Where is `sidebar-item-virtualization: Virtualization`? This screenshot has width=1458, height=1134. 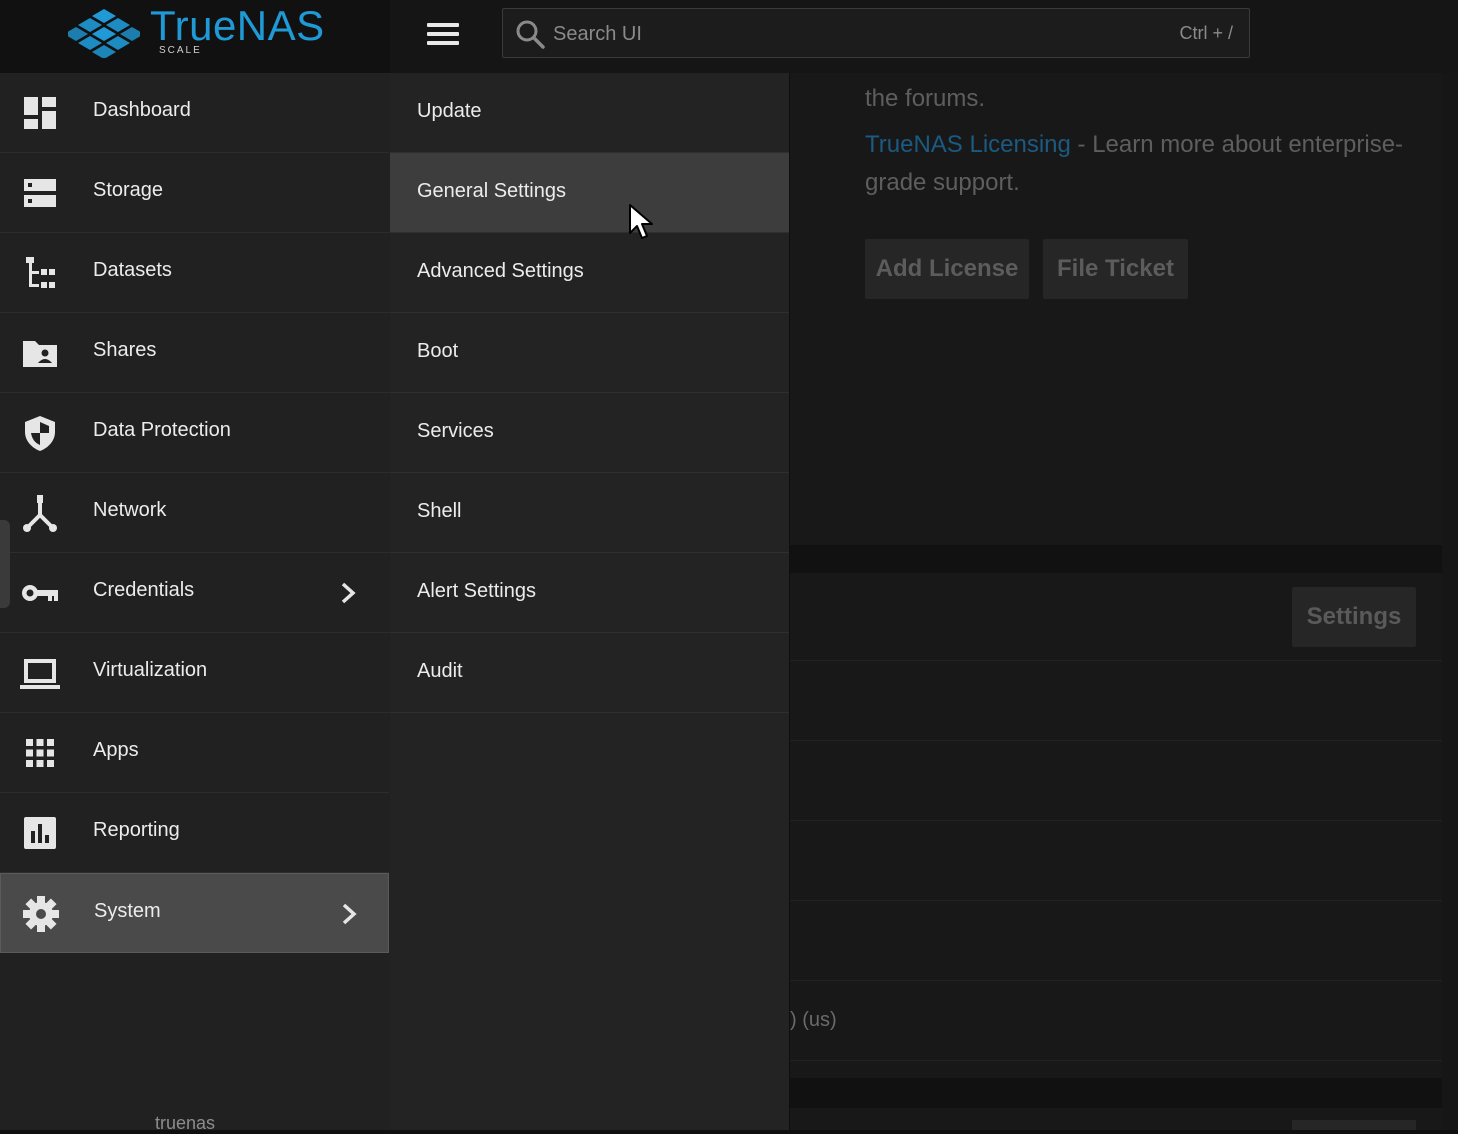 sidebar-item-virtualization: Virtualization is located at coordinates (194, 673).